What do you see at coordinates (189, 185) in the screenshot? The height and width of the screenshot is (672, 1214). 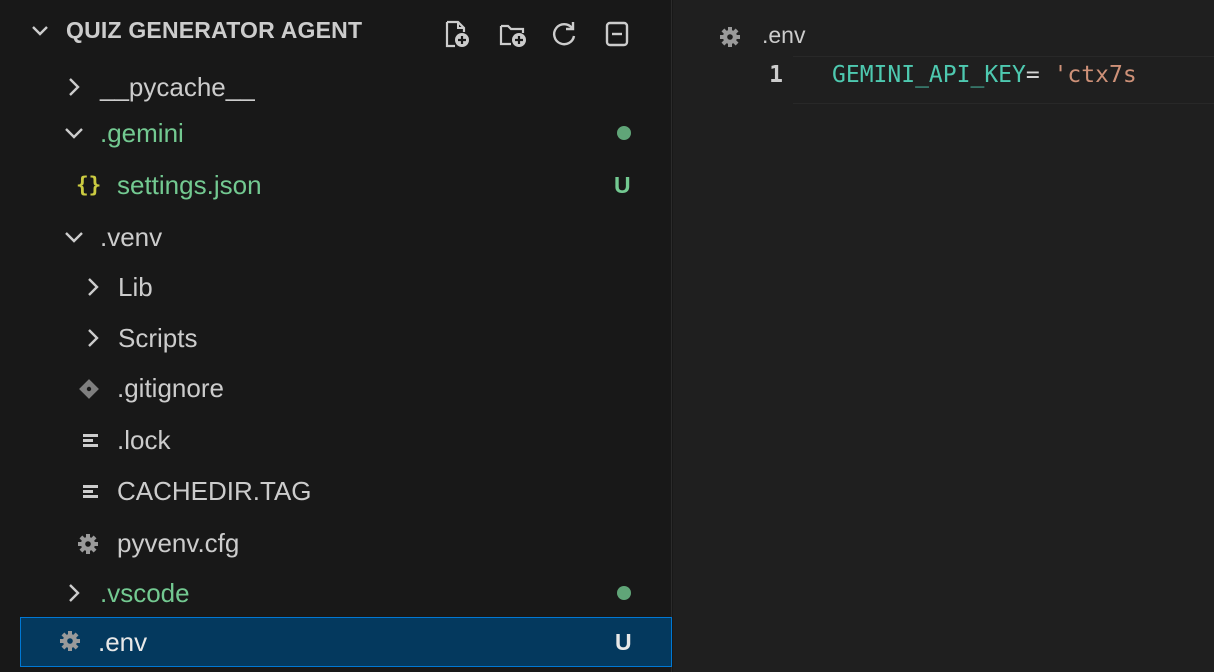 I see `tree-item-label: settings.json` at bounding box center [189, 185].